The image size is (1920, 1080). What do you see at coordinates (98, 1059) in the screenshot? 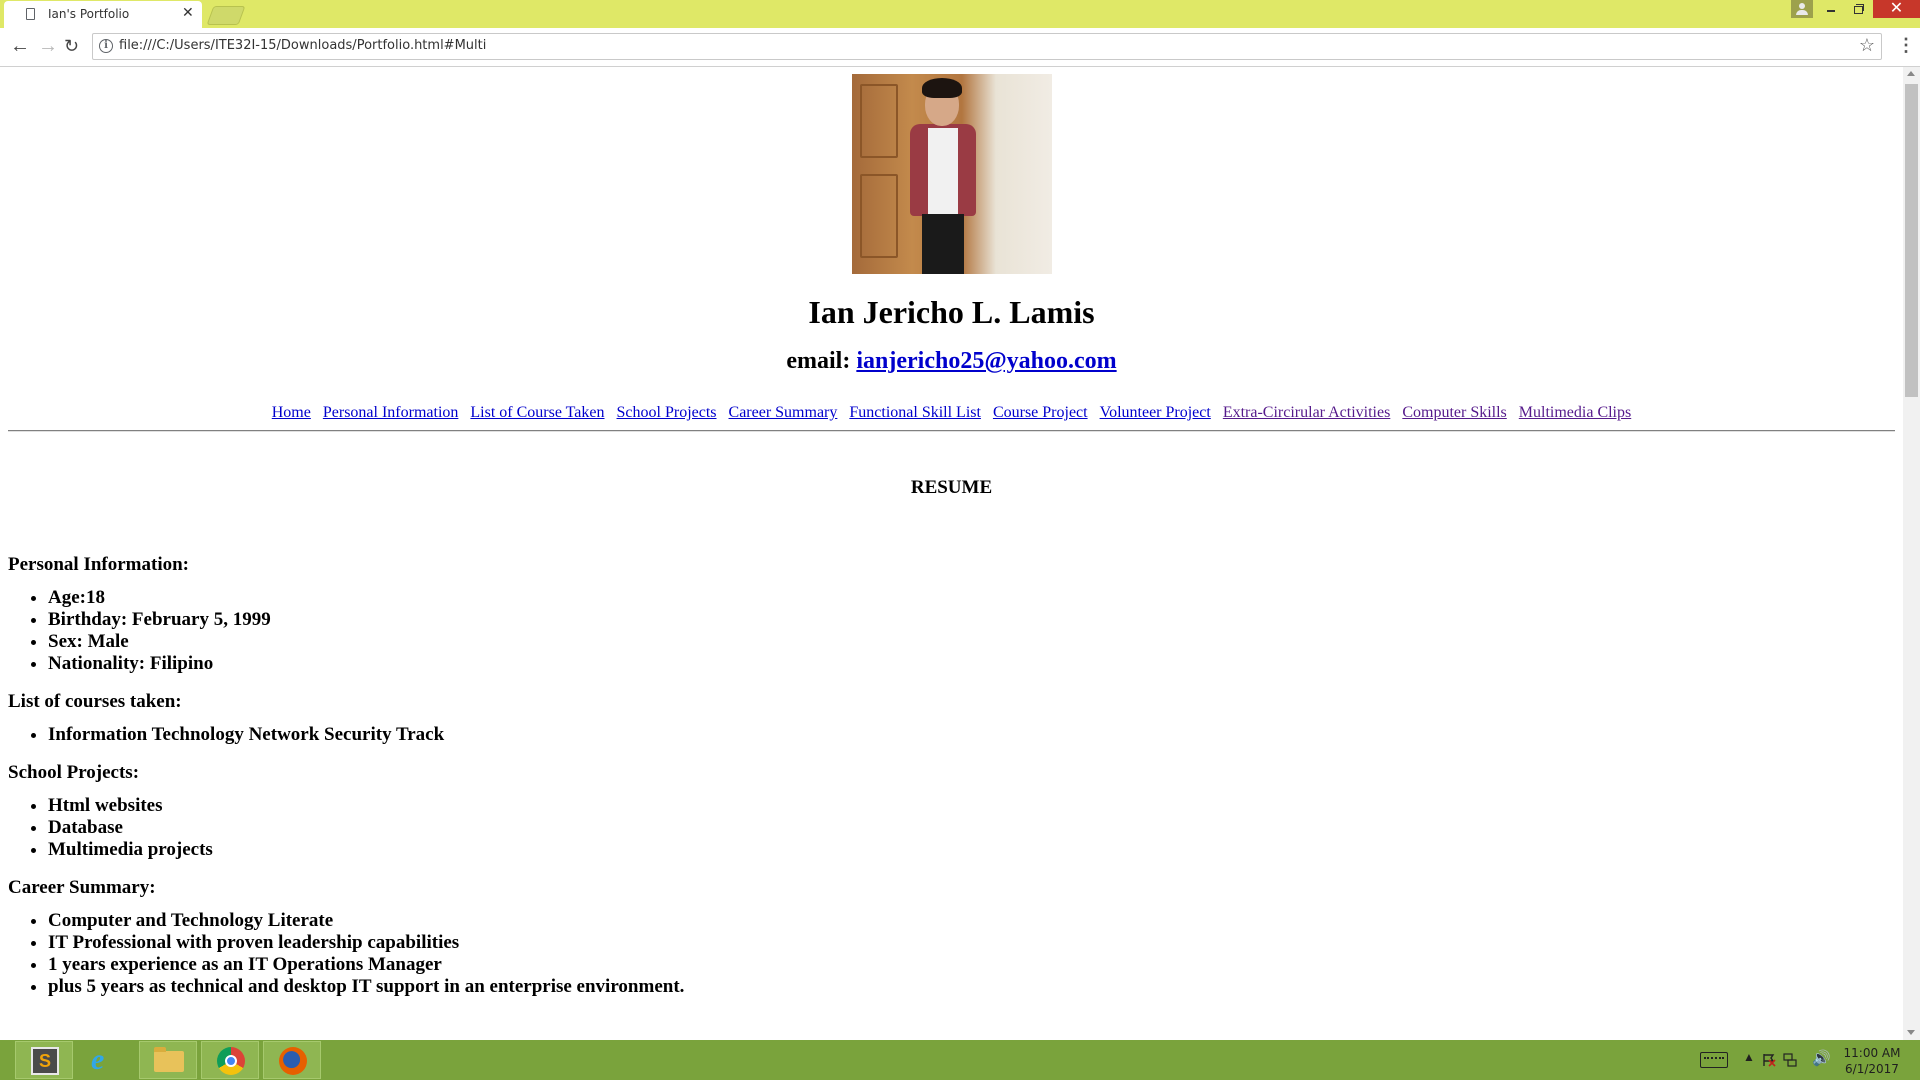
I see `internet-explorer-icon: e` at bounding box center [98, 1059].